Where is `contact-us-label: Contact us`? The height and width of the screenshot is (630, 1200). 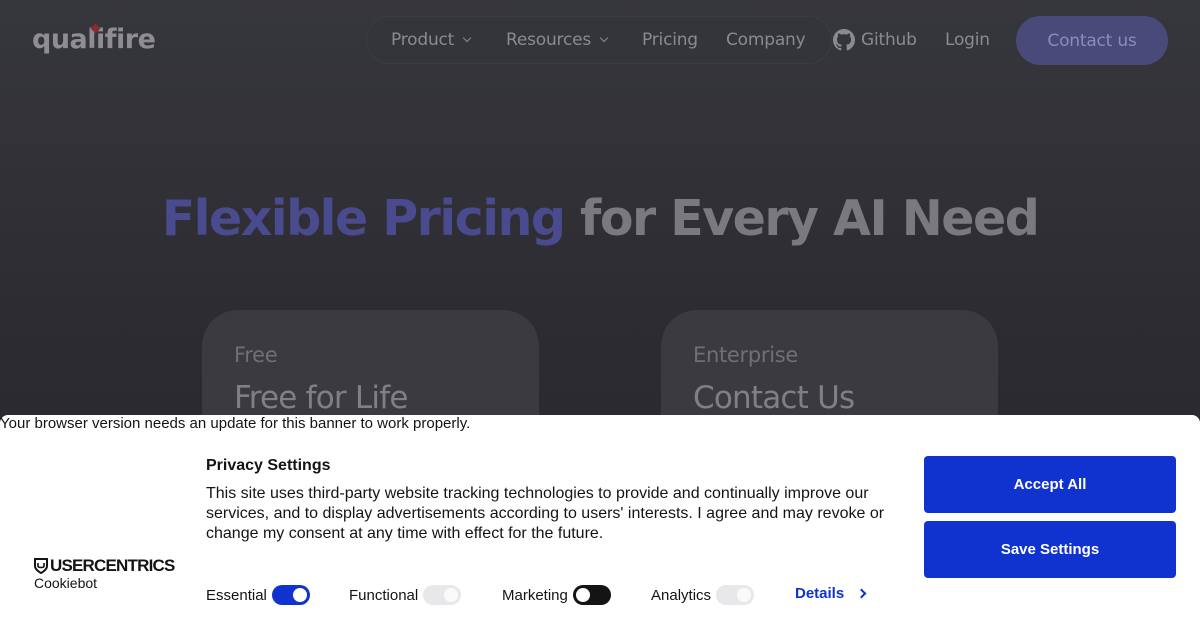
contact-us-label: Contact us is located at coordinates (1092, 40).